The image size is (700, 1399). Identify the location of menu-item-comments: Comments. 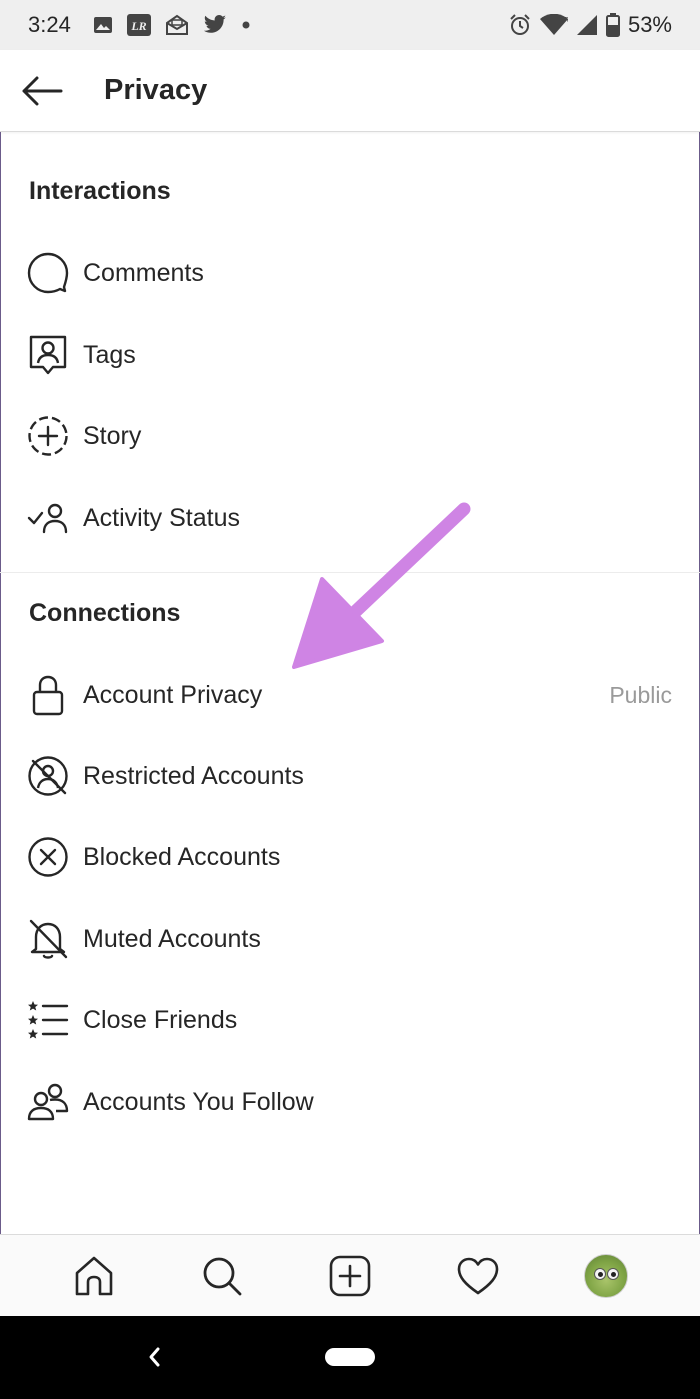
(350, 273).